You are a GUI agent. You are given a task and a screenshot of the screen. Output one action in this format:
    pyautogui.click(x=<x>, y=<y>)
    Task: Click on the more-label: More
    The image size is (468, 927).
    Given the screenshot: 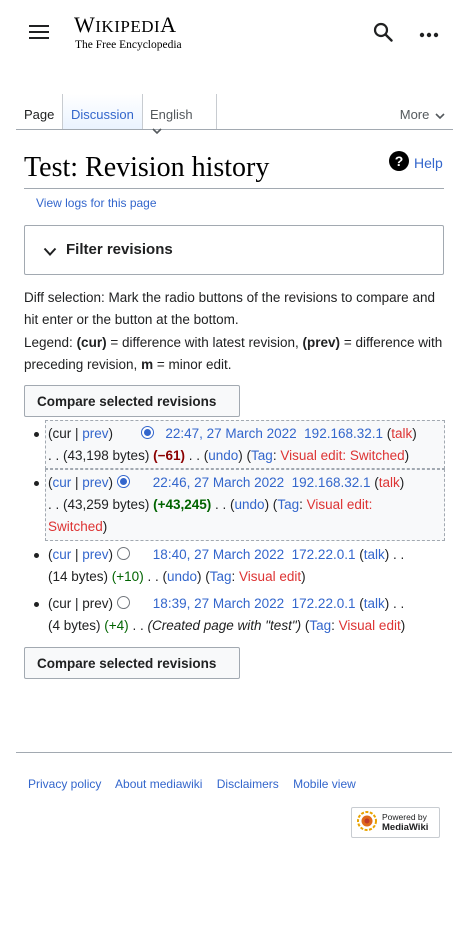 What is the action you would take?
    pyautogui.click(x=414, y=114)
    